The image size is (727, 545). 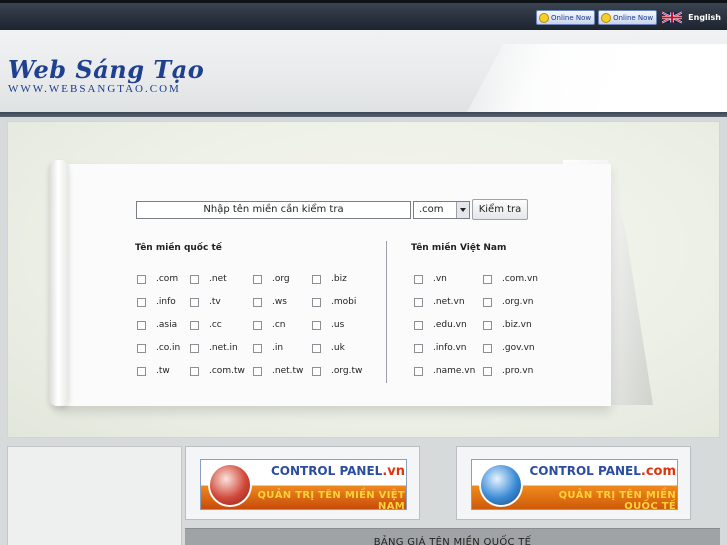 What do you see at coordinates (363, 15) in the screenshot?
I see `top-bar: Online Now Online Now English` at bounding box center [363, 15].